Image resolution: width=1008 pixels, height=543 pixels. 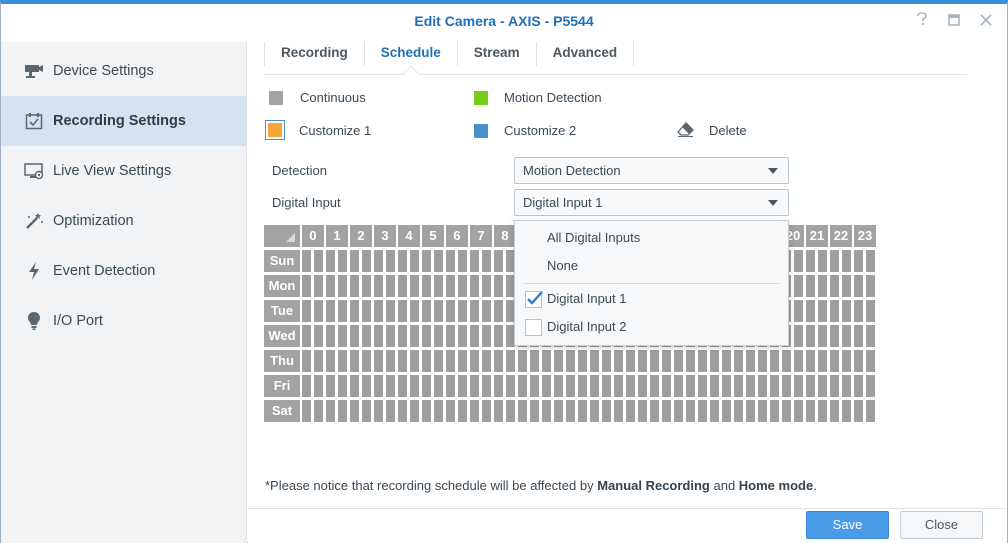 What do you see at coordinates (481, 97) in the screenshot?
I see `motion-swatch` at bounding box center [481, 97].